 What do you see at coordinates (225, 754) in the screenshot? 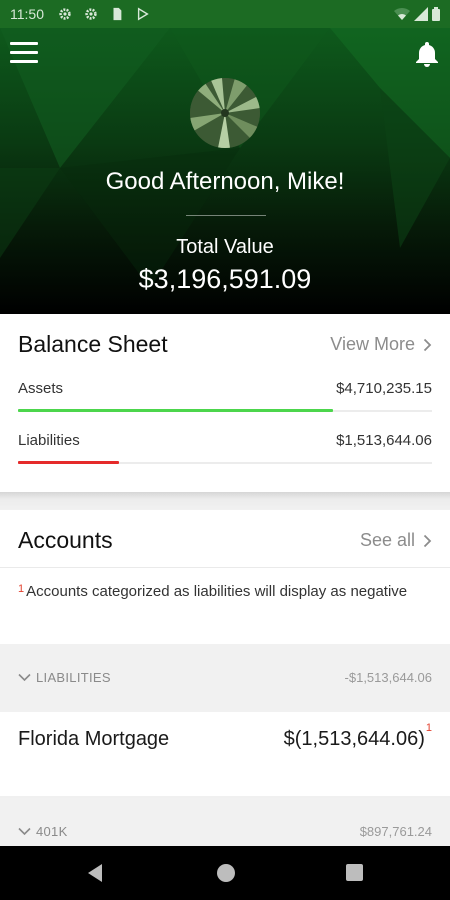
I see `account-row-florida-mortgage: Florida Mortgage $(1,513,644.06)1` at bounding box center [225, 754].